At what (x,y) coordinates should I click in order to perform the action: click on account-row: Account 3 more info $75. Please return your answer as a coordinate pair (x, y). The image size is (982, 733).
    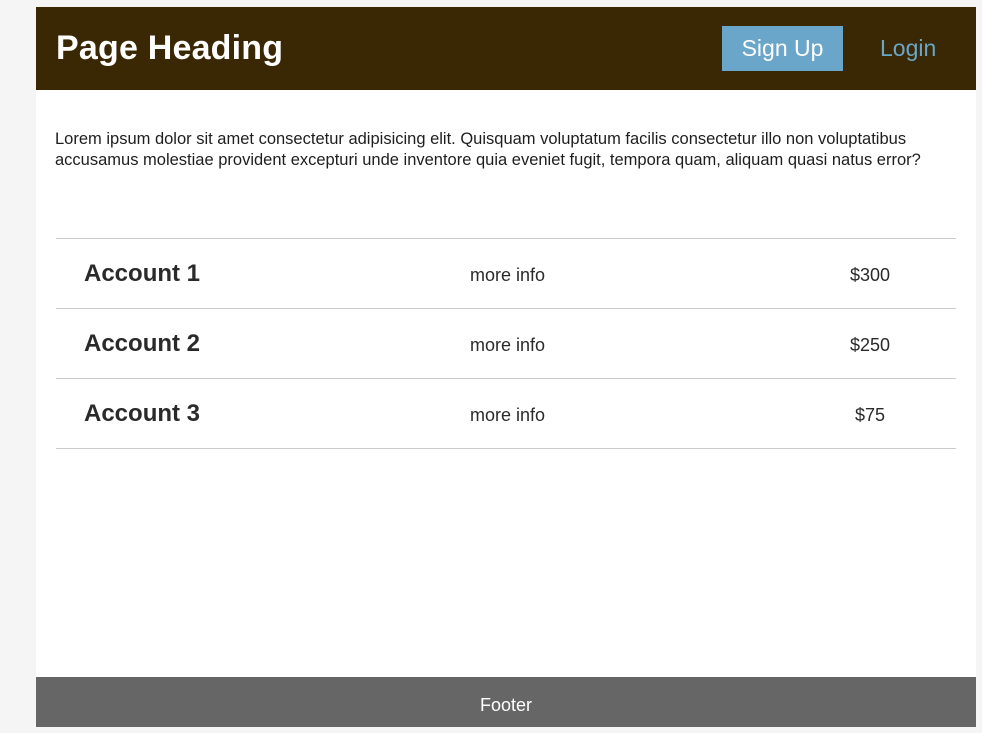
    Looking at the image, I should click on (506, 414).